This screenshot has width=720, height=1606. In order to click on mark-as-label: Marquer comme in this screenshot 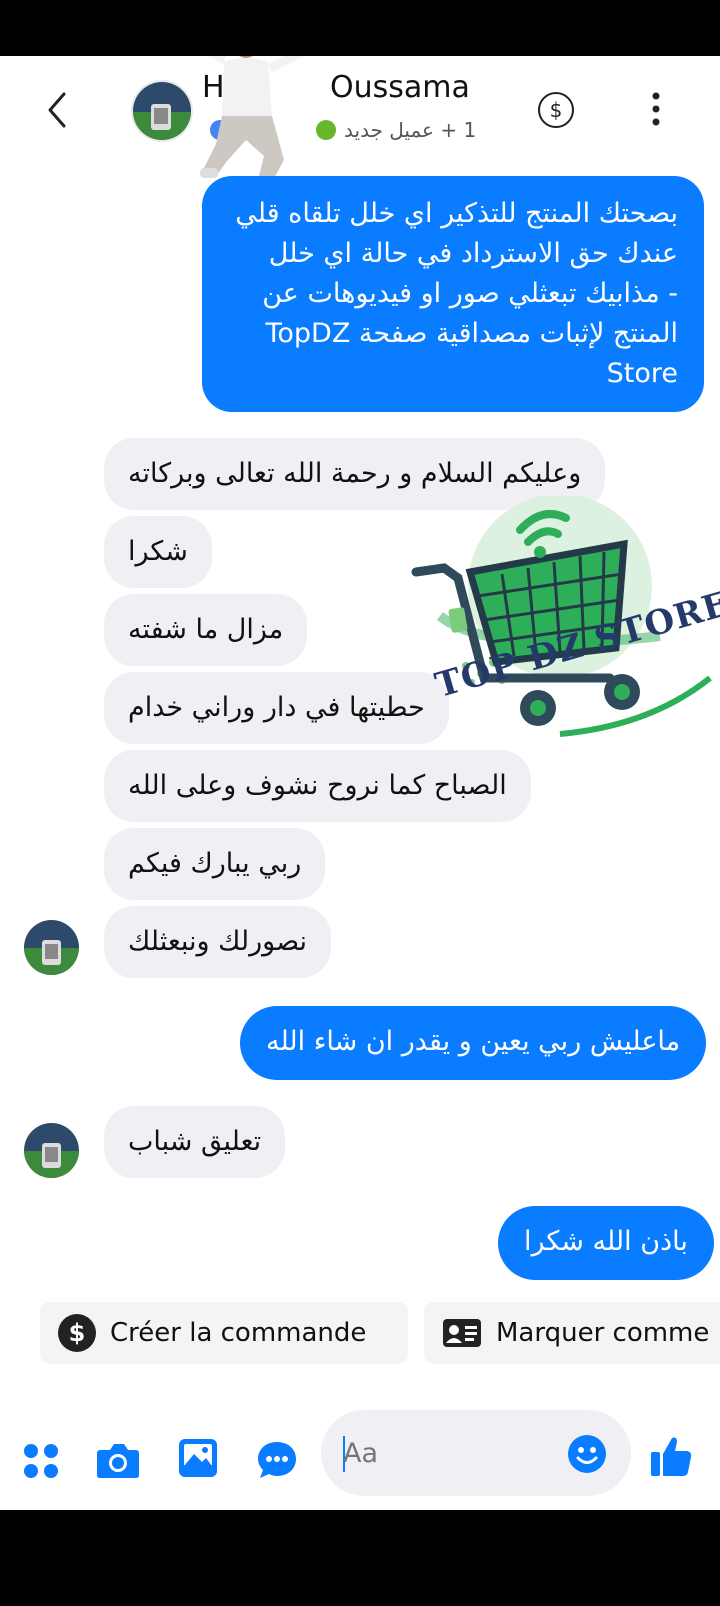, I will do `click(603, 1333)`.